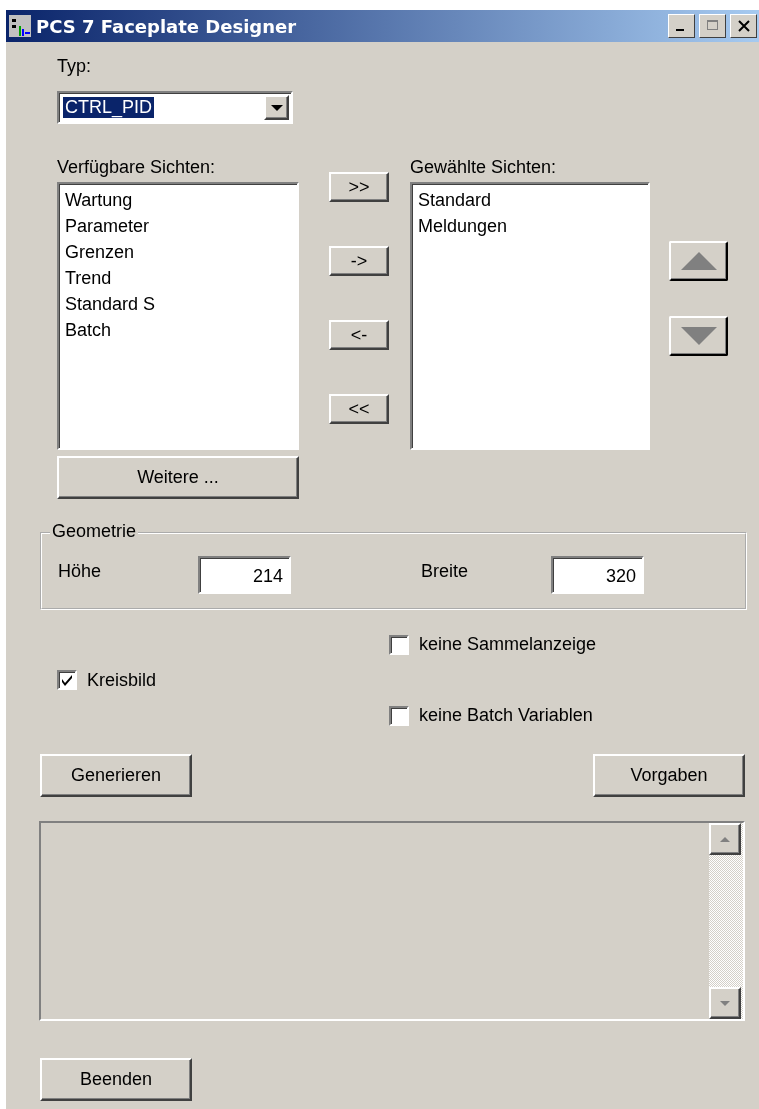 This screenshot has width=759, height=1109. I want to click on action-button: Vorgaben, so click(669, 775).